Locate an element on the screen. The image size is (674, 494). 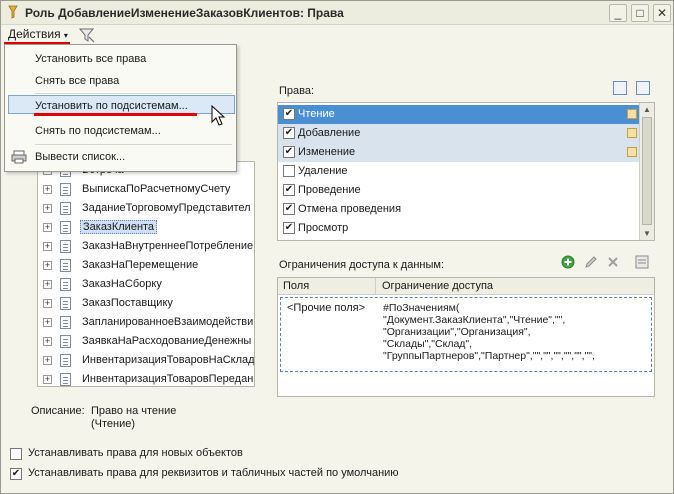
tree-item: + ИнвентаризацияТоваровНаСклад is located at coordinates (146, 361).